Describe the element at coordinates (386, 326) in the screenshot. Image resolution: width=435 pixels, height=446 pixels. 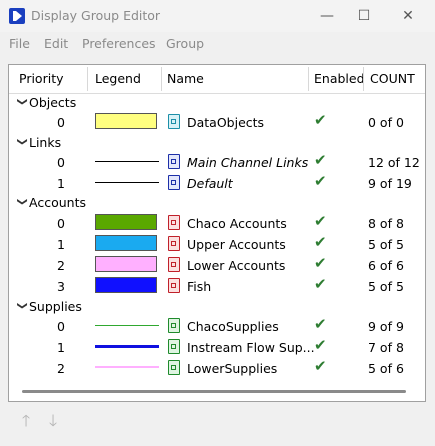
I see `row-count: 9 of 9` at that location.